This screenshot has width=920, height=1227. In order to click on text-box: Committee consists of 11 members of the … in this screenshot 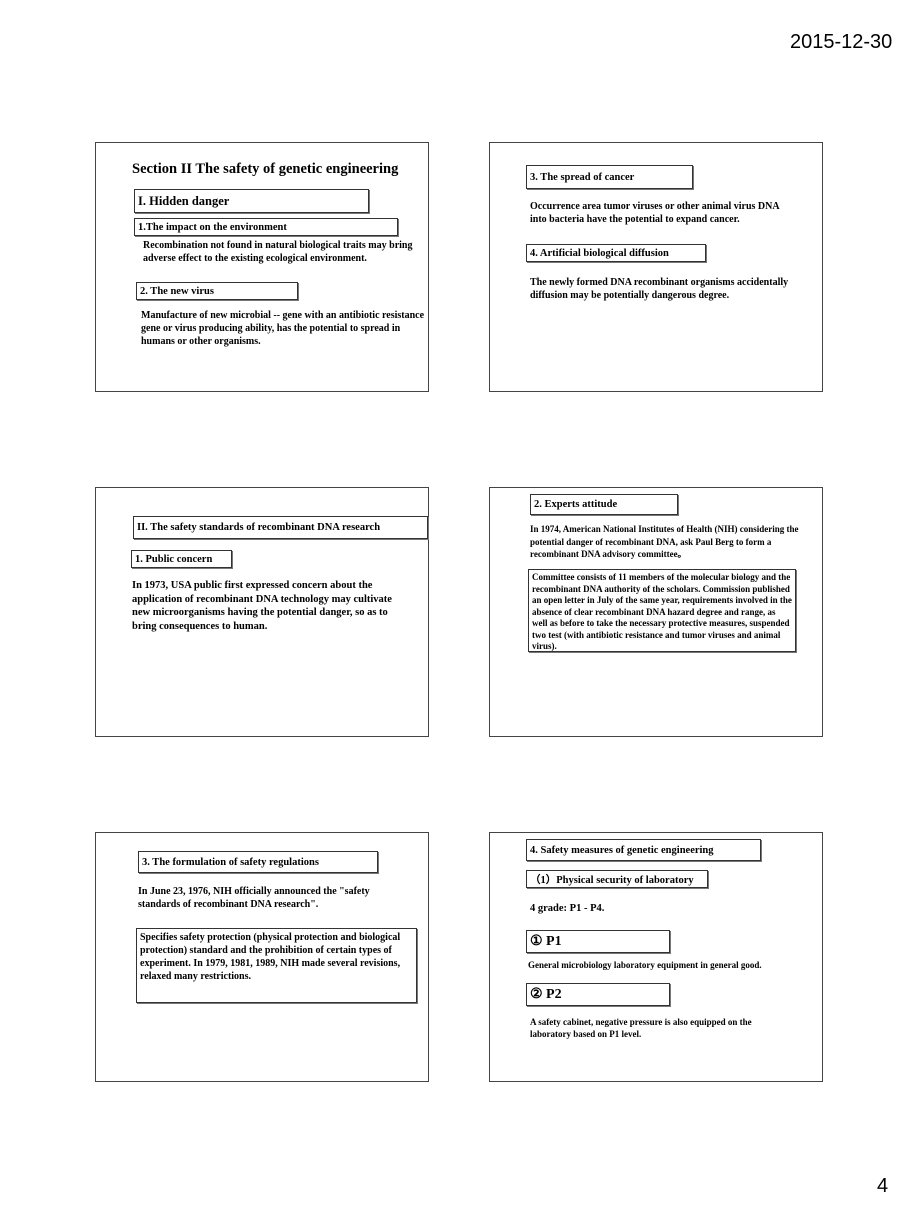, I will do `click(662, 610)`.